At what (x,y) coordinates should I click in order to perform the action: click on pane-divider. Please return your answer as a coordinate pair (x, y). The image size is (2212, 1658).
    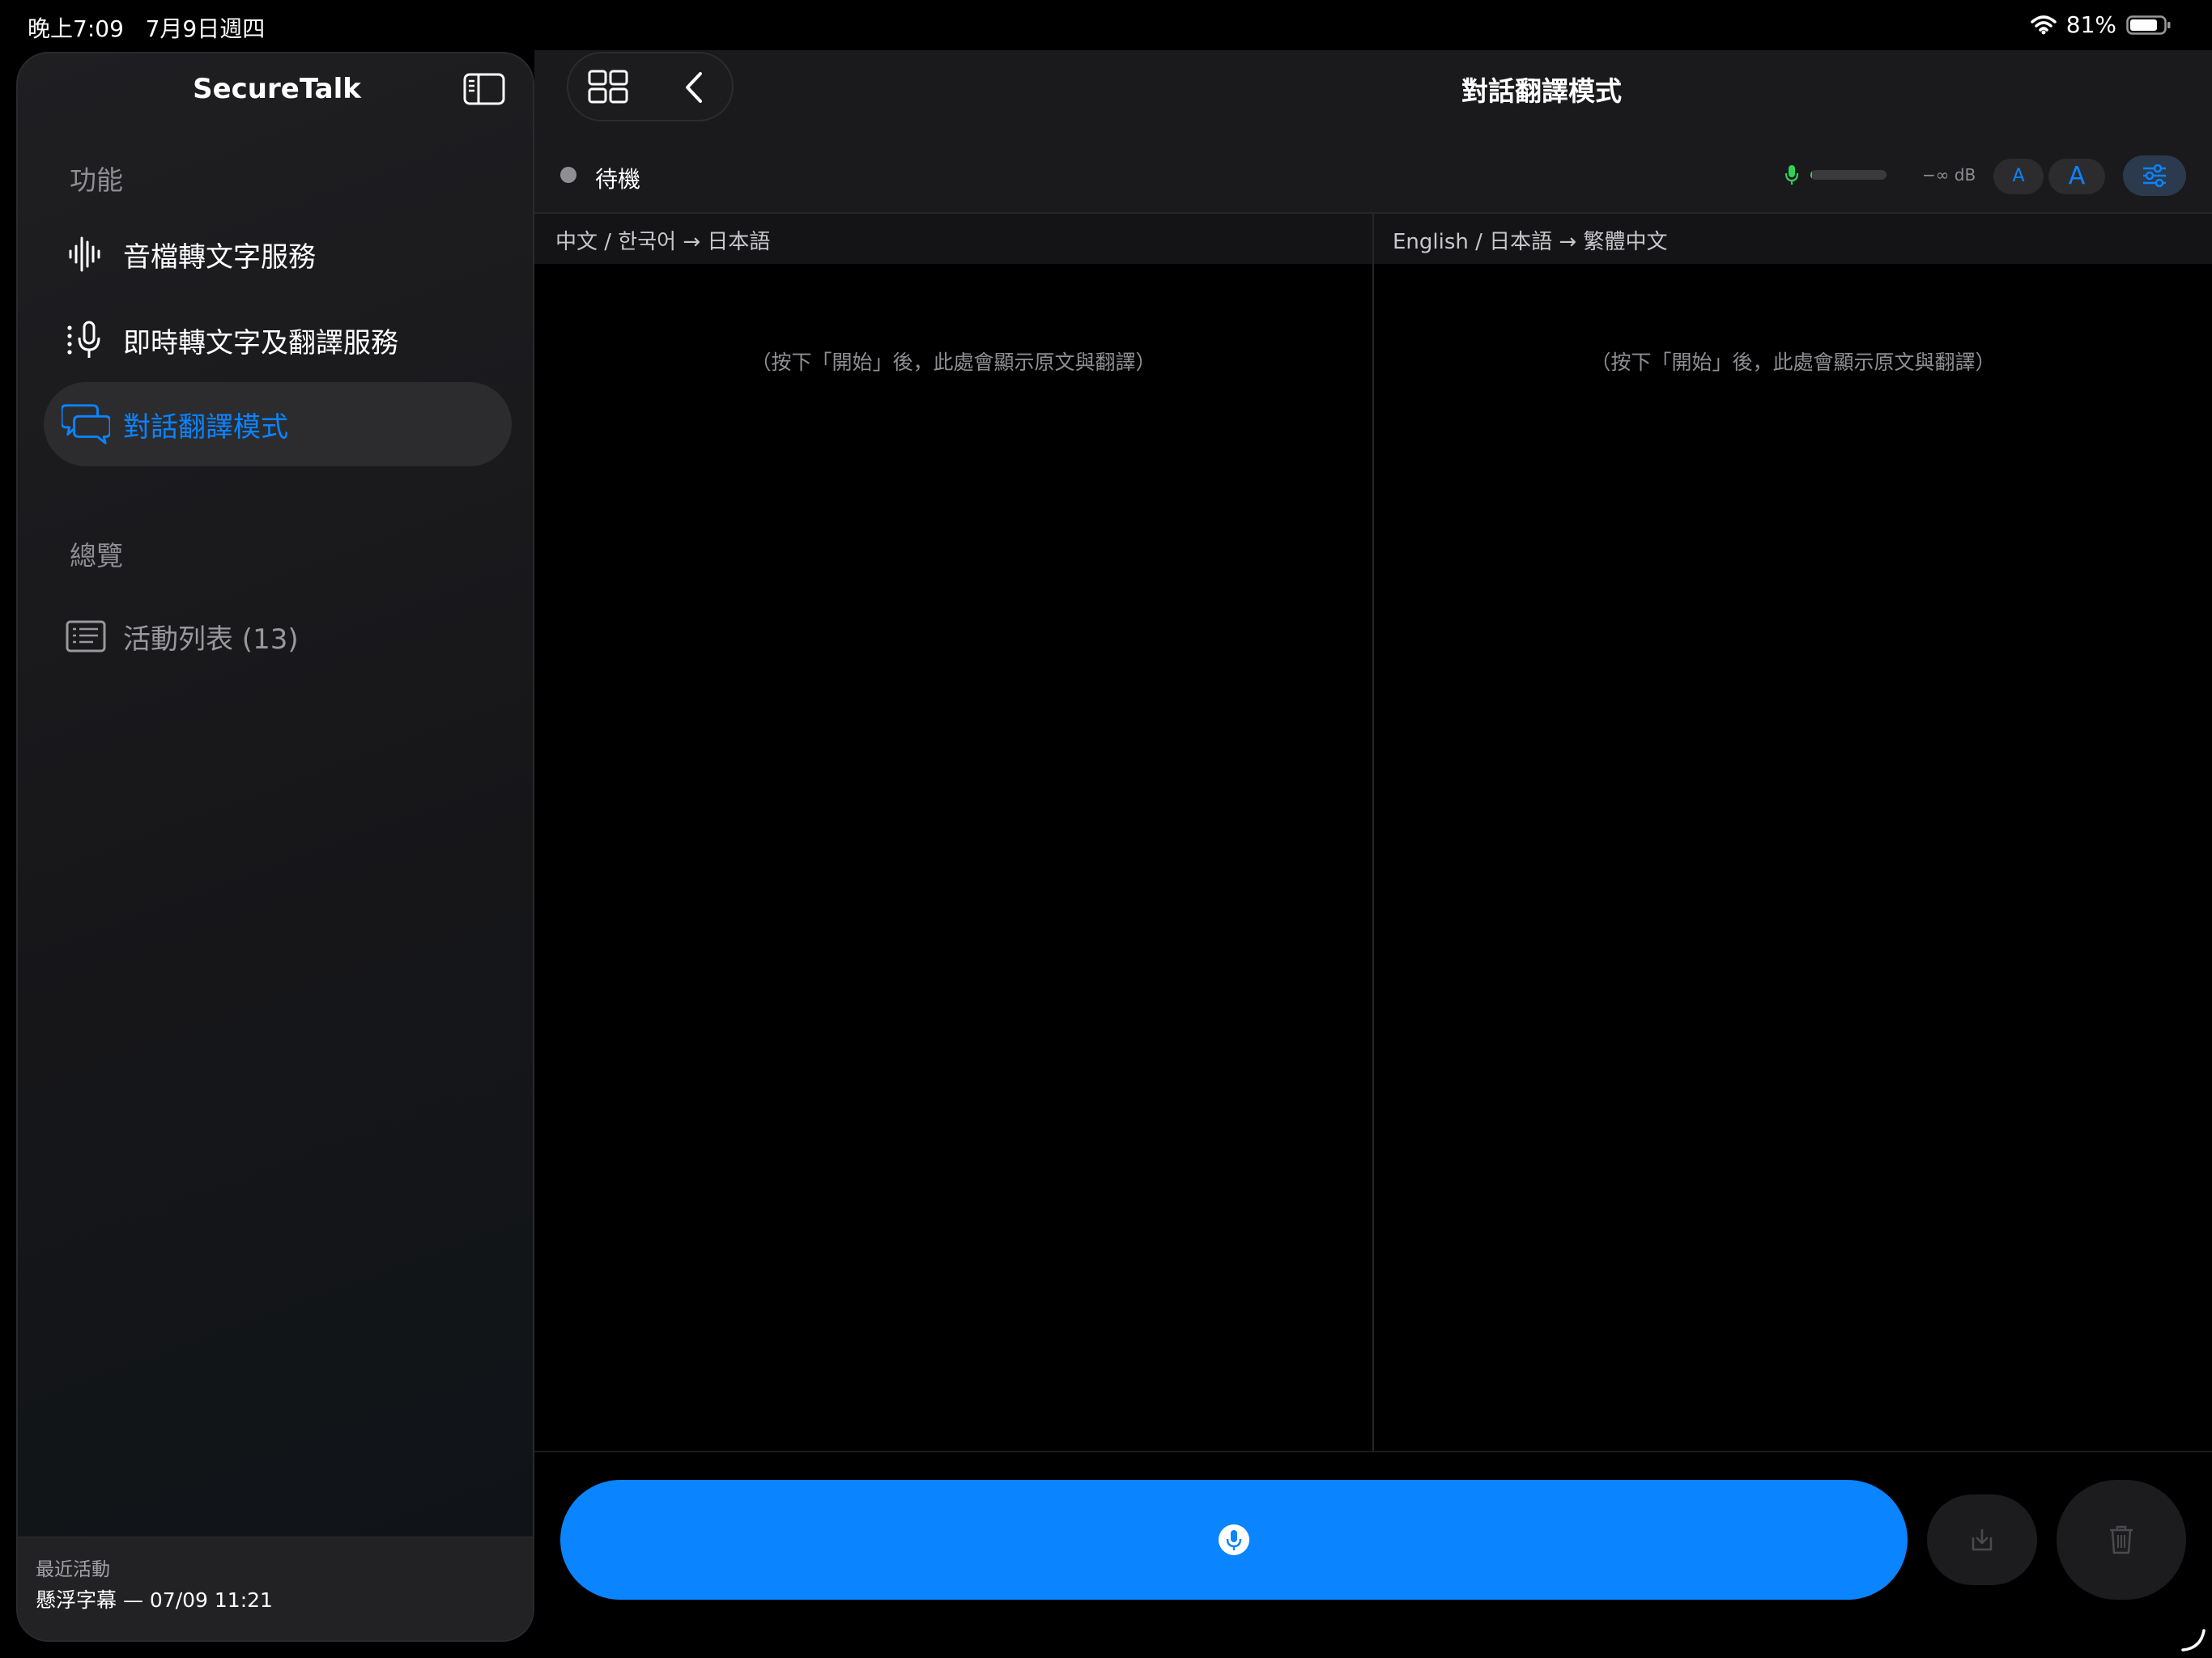
    Looking at the image, I should click on (1373, 833).